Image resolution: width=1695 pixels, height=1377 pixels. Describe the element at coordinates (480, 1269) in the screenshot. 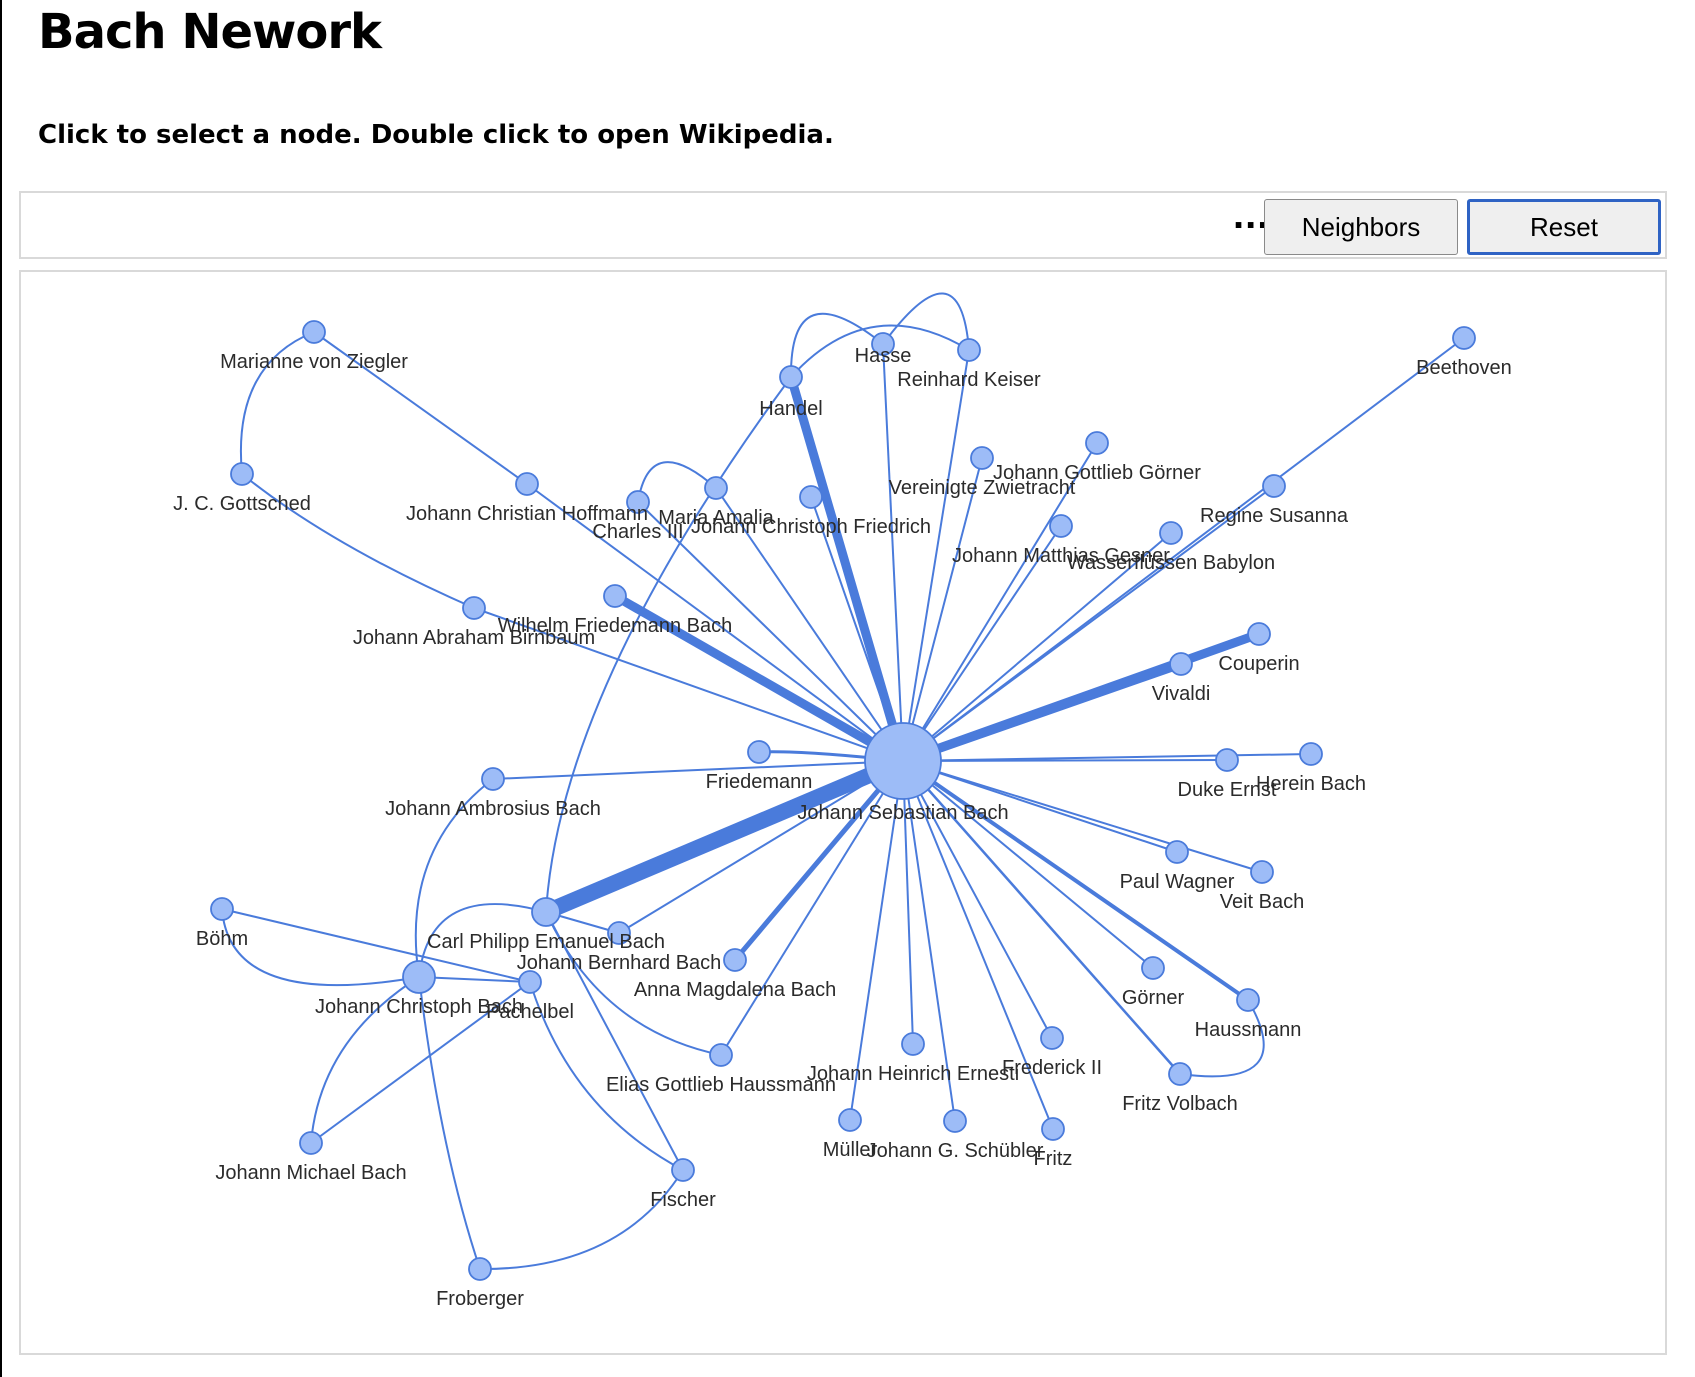

I see `node-froberger` at that location.